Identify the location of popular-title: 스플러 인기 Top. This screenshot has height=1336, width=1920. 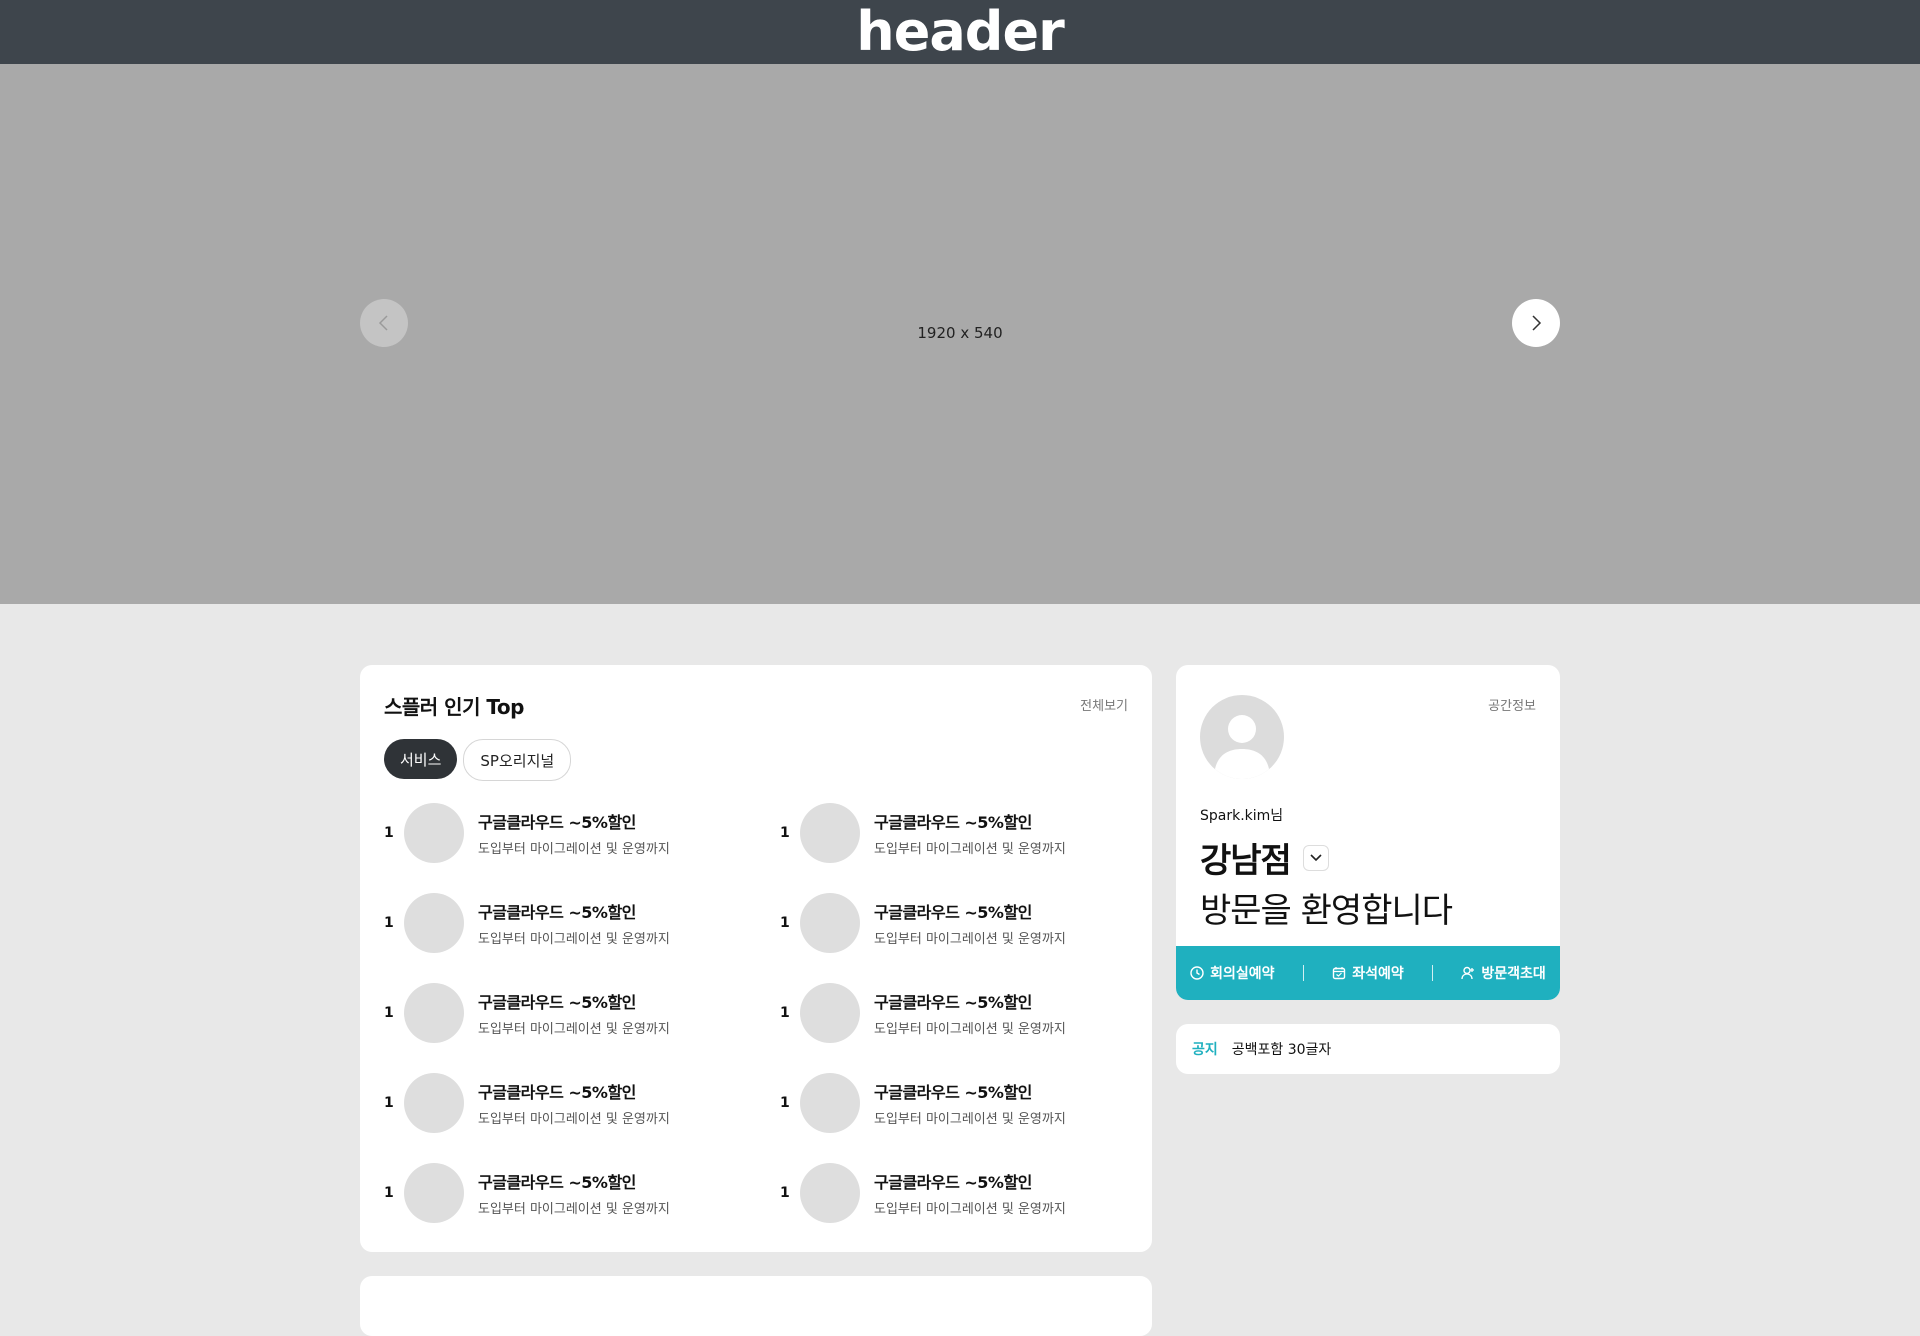
(454, 707).